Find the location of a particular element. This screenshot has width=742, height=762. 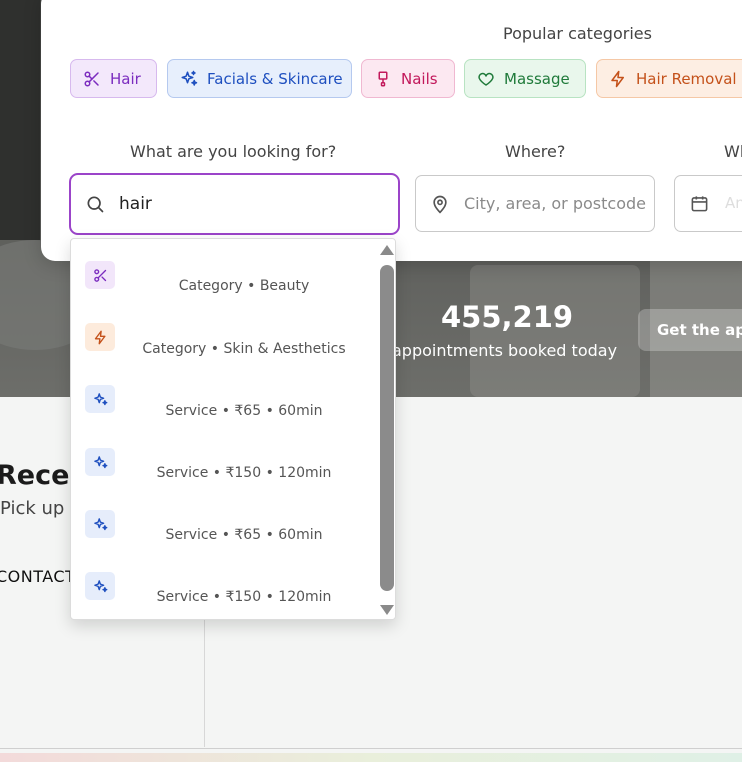

nail-polish-icon is located at coordinates (383, 78).